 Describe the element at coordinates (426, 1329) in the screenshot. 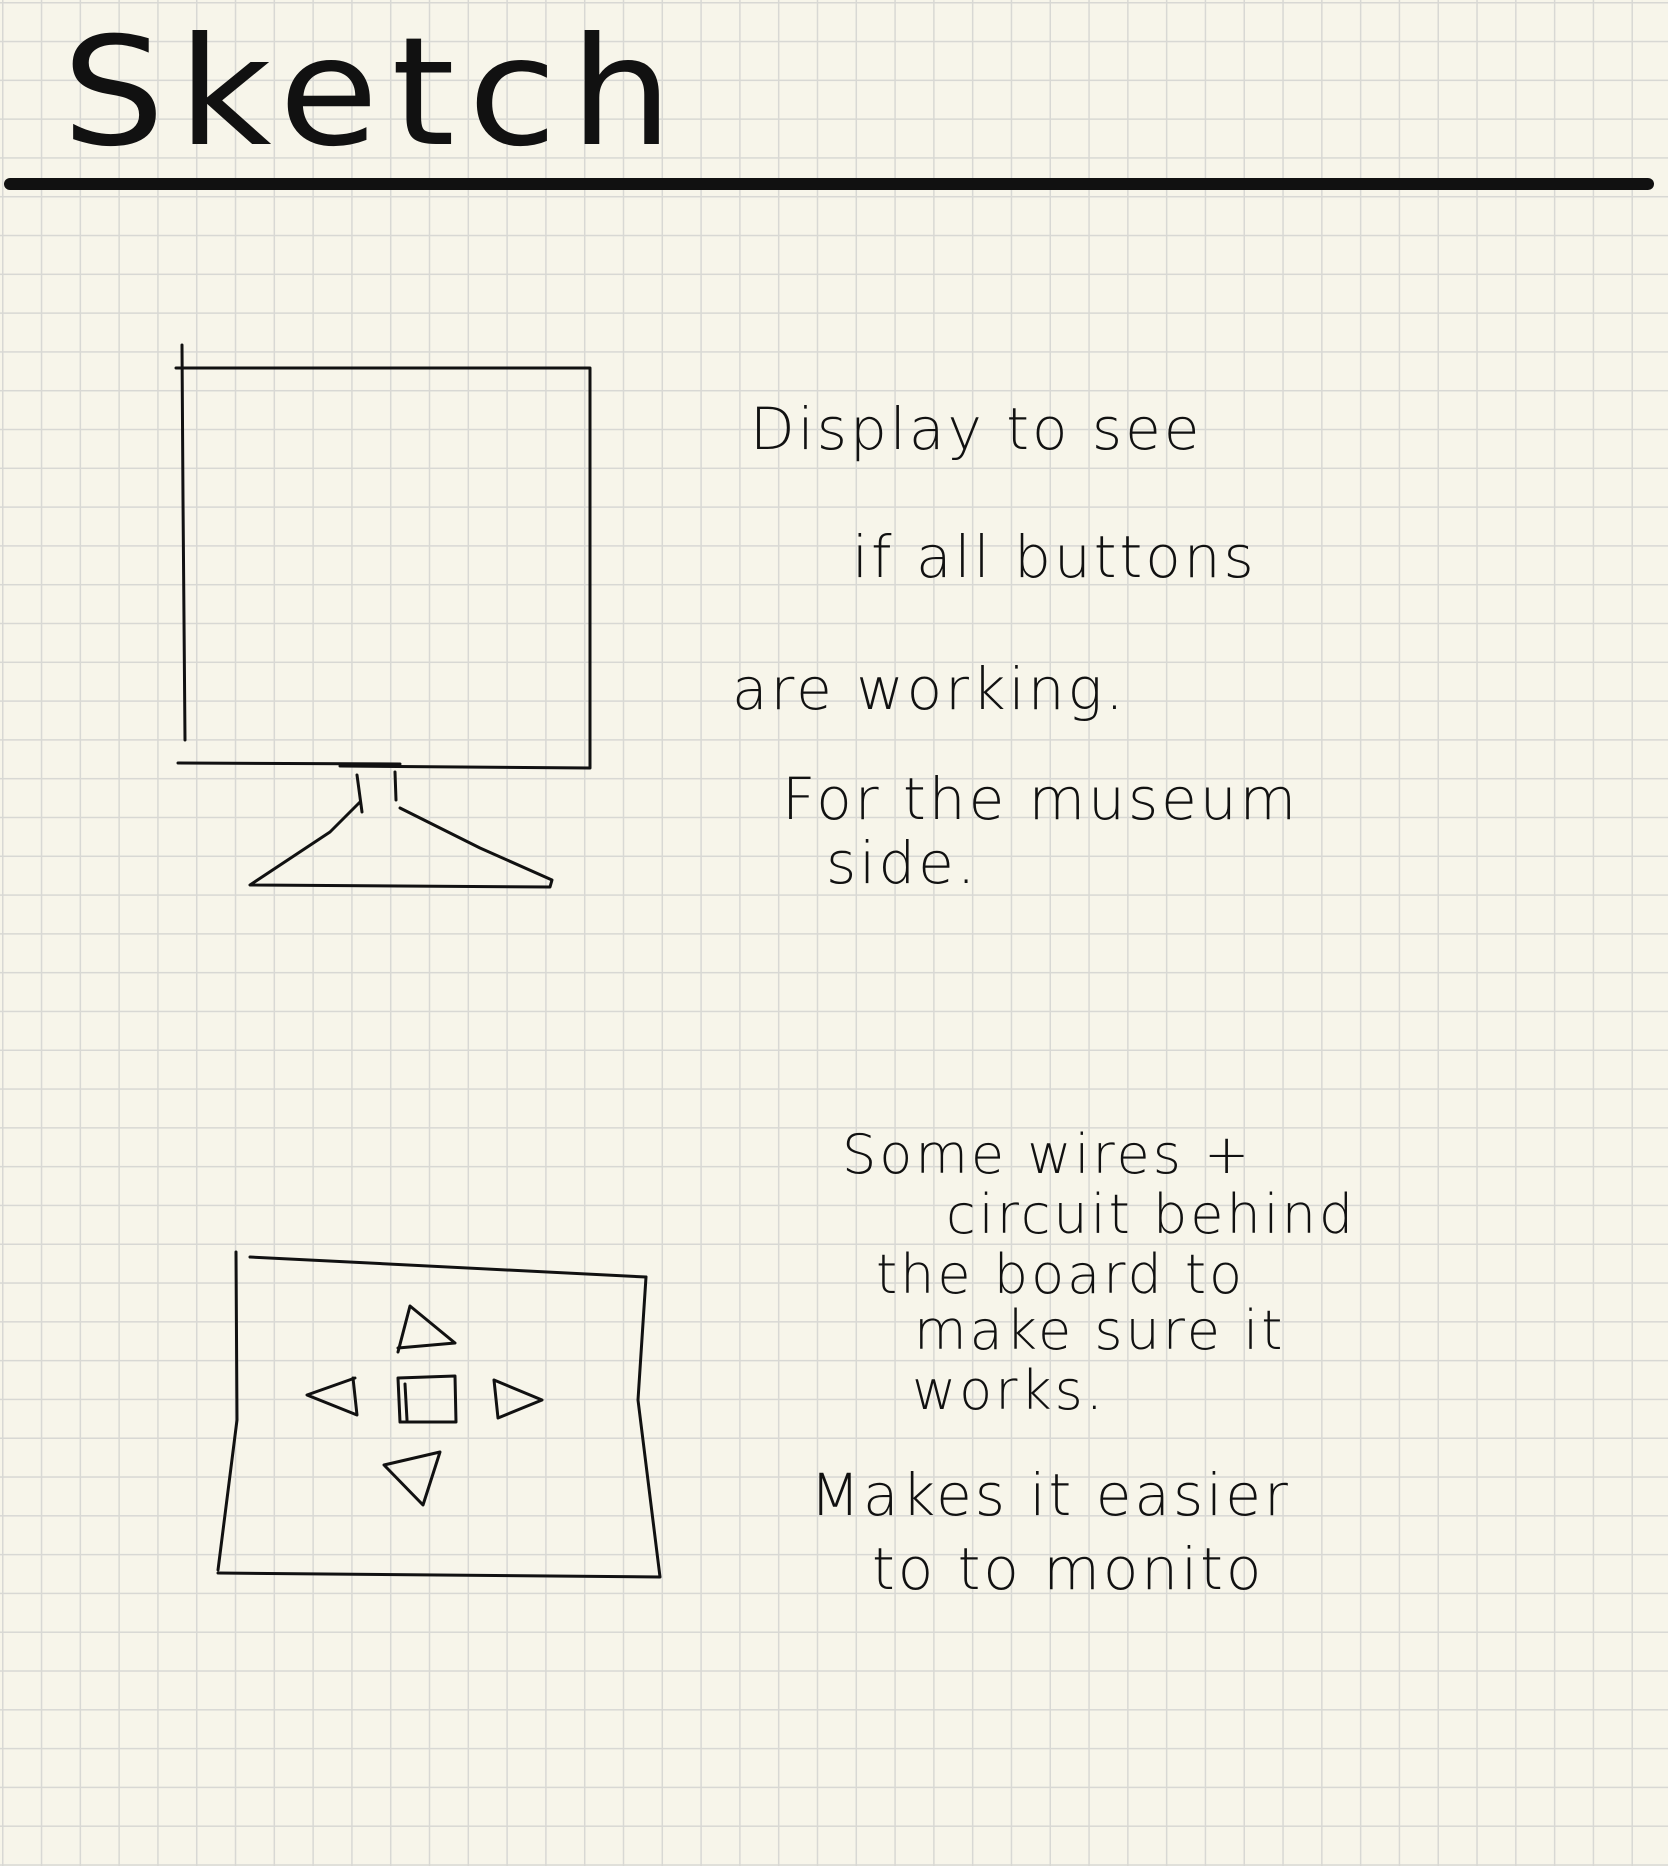

I see `up-arrow-button` at that location.